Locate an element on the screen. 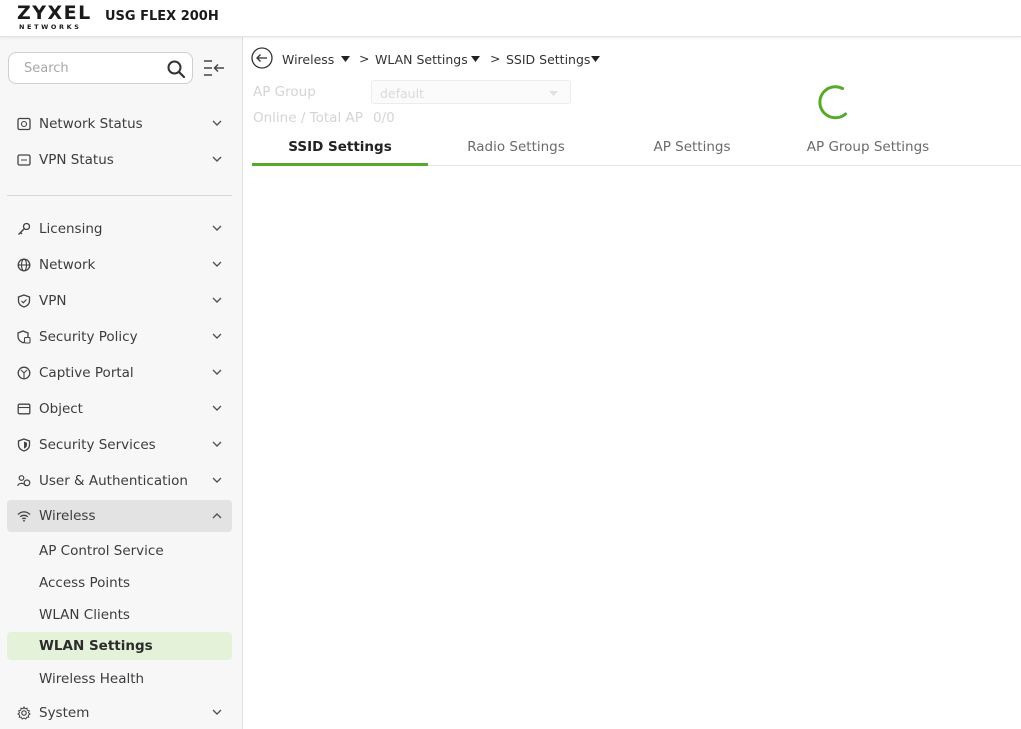  sidebar-item-captive-portal: Captive Portal is located at coordinates (119, 373).